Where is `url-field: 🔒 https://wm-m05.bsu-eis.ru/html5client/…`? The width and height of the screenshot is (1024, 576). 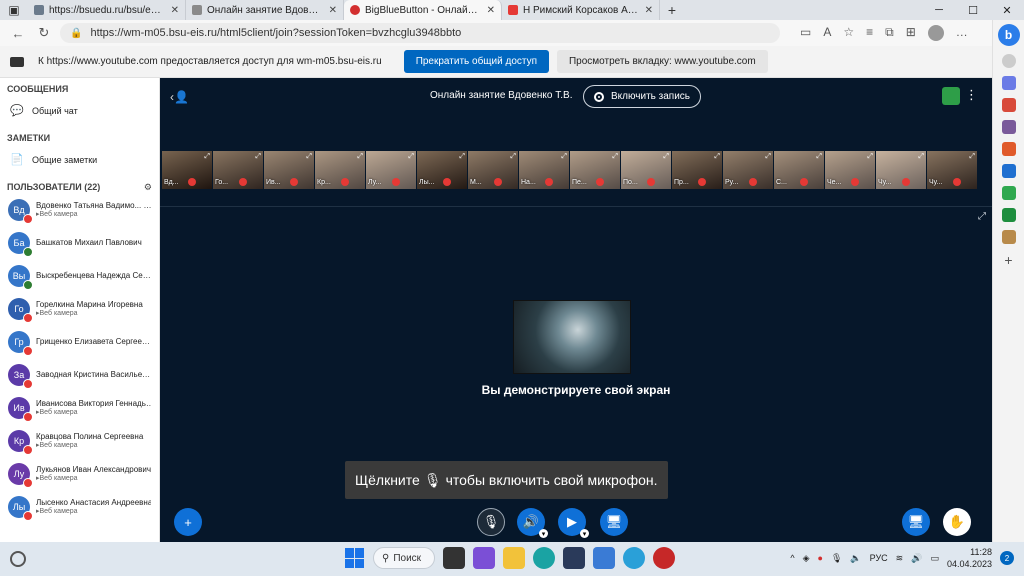
url-field: 🔒 https://wm-m05.bsu-eis.ru/html5client/… is located at coordinates (420, 33).